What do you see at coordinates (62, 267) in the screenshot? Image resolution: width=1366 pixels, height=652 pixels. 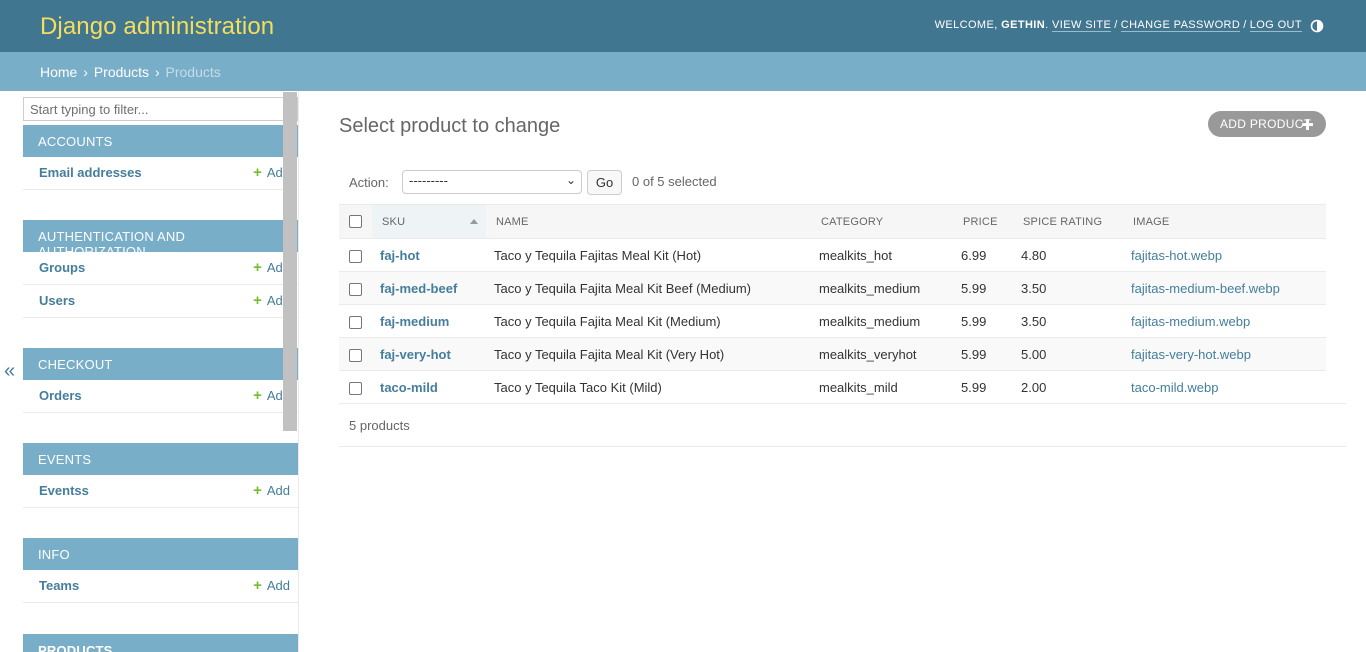 I see `model-link: Groups` at bounding box center [62, 267].